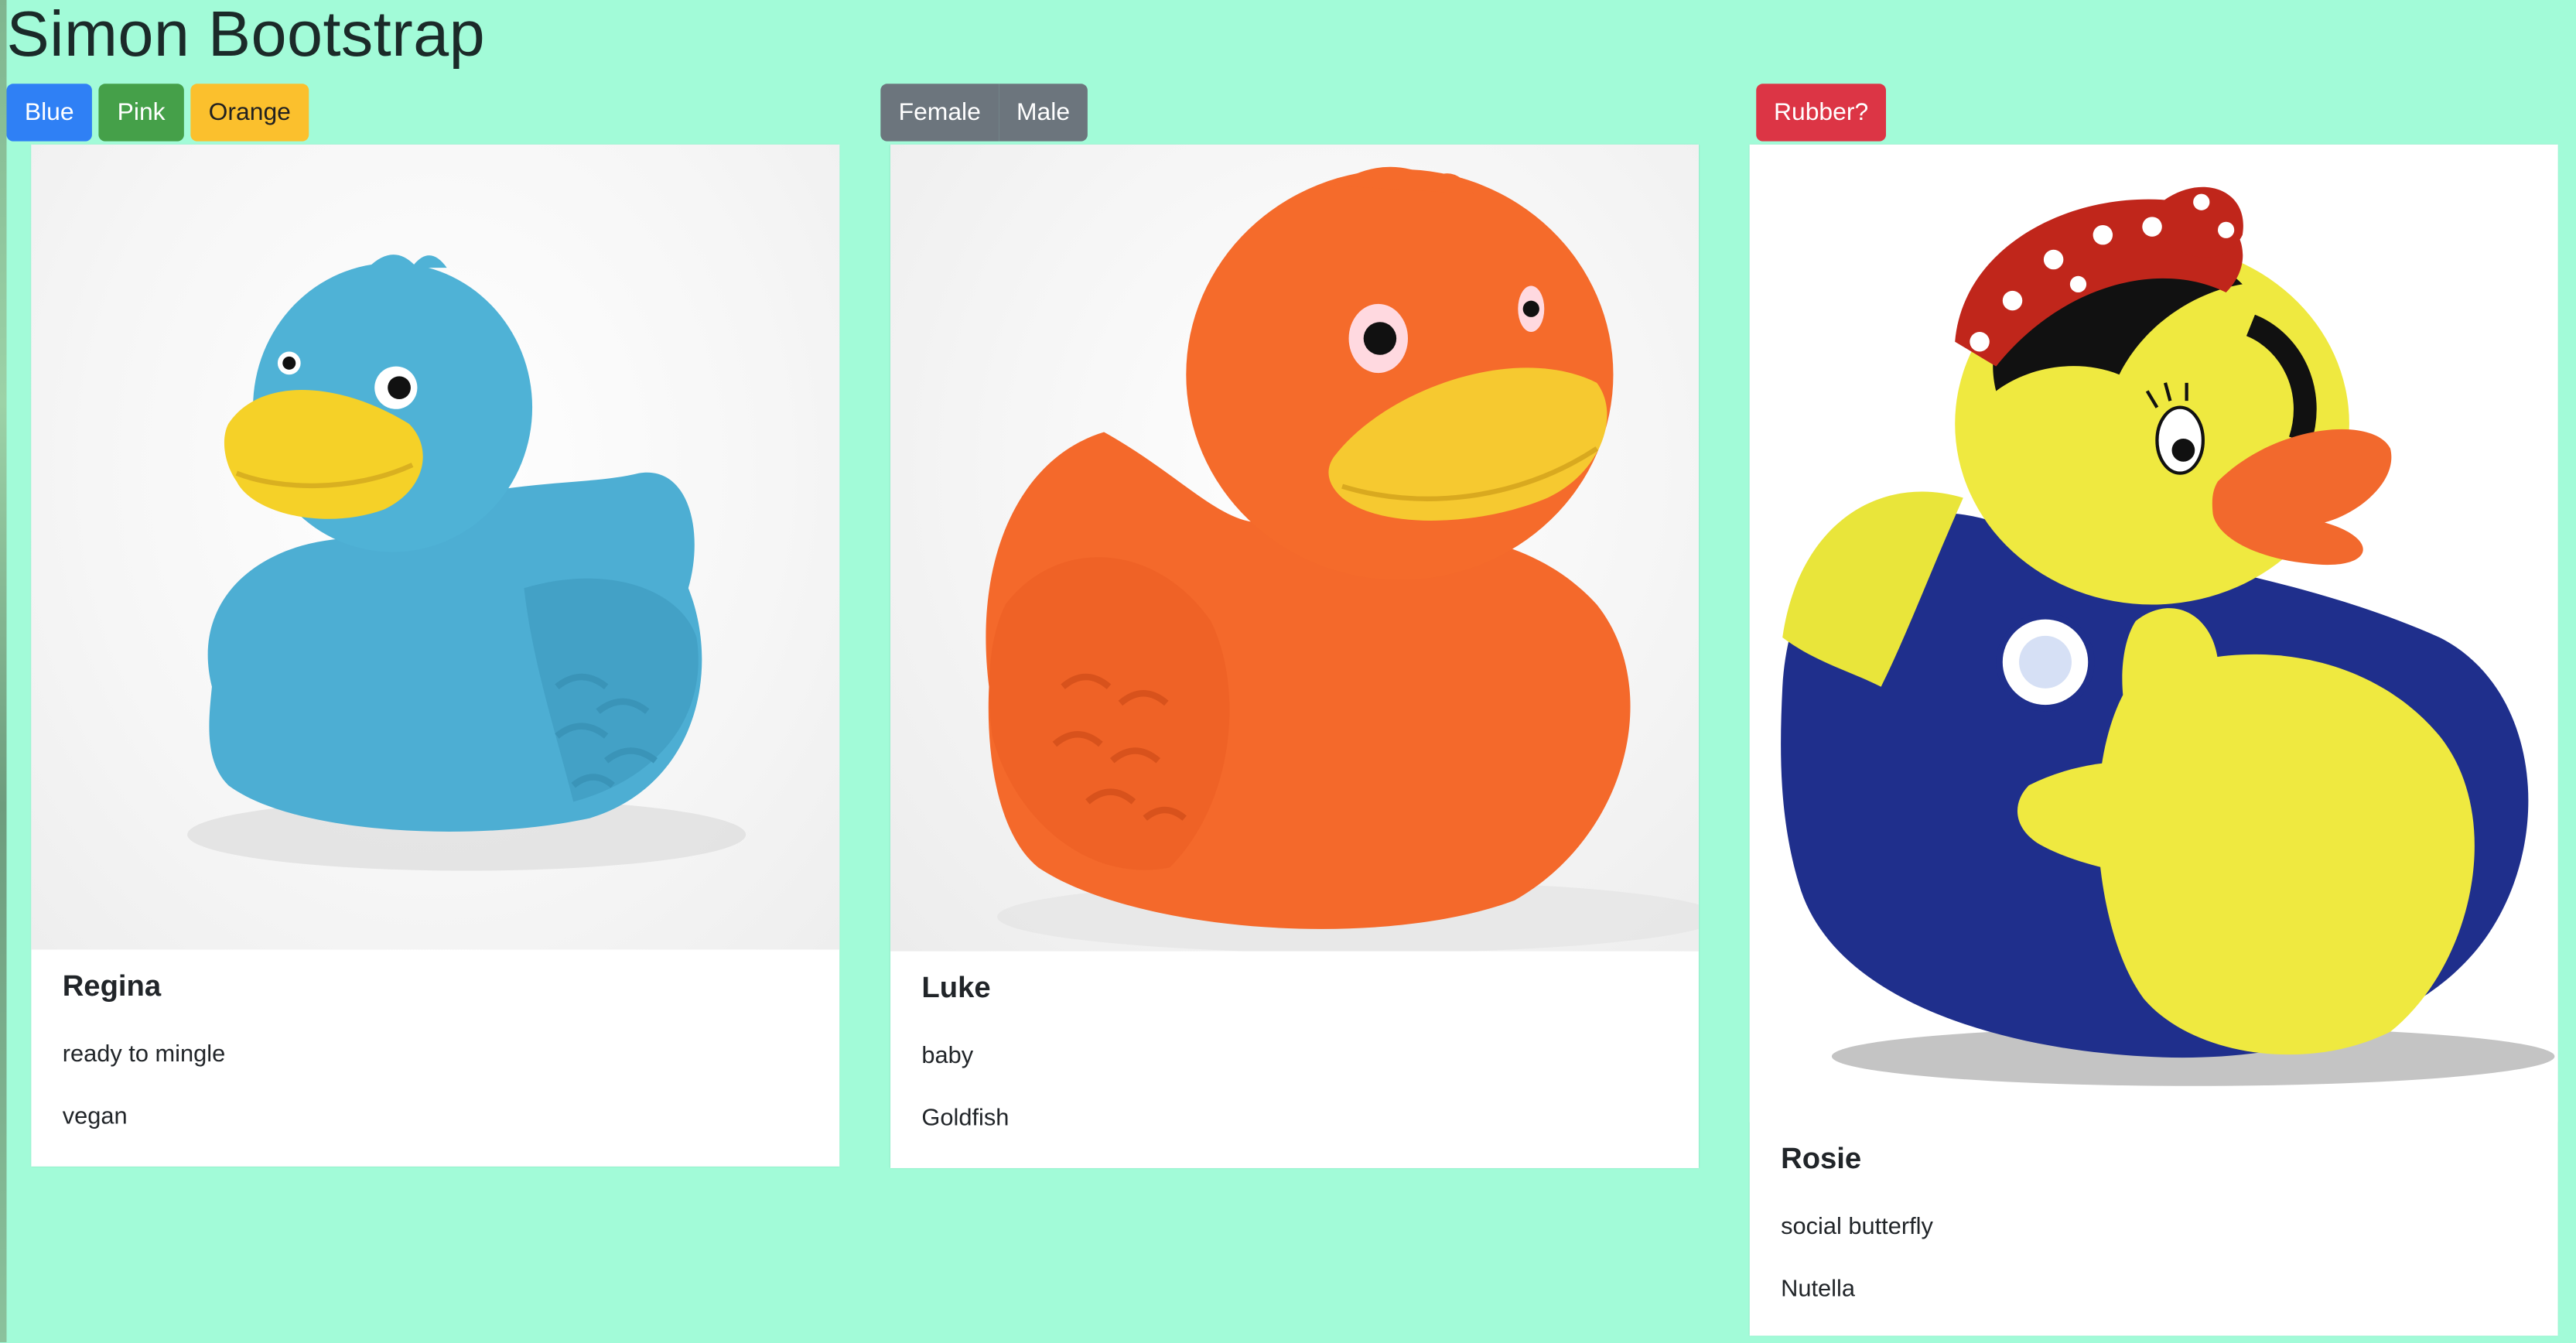 The height and width of the screenshot is (1343, 2576). Describe the element at coordinates (947, 1056) in the screenshot. I see `card-text-line1: baby` at that location.